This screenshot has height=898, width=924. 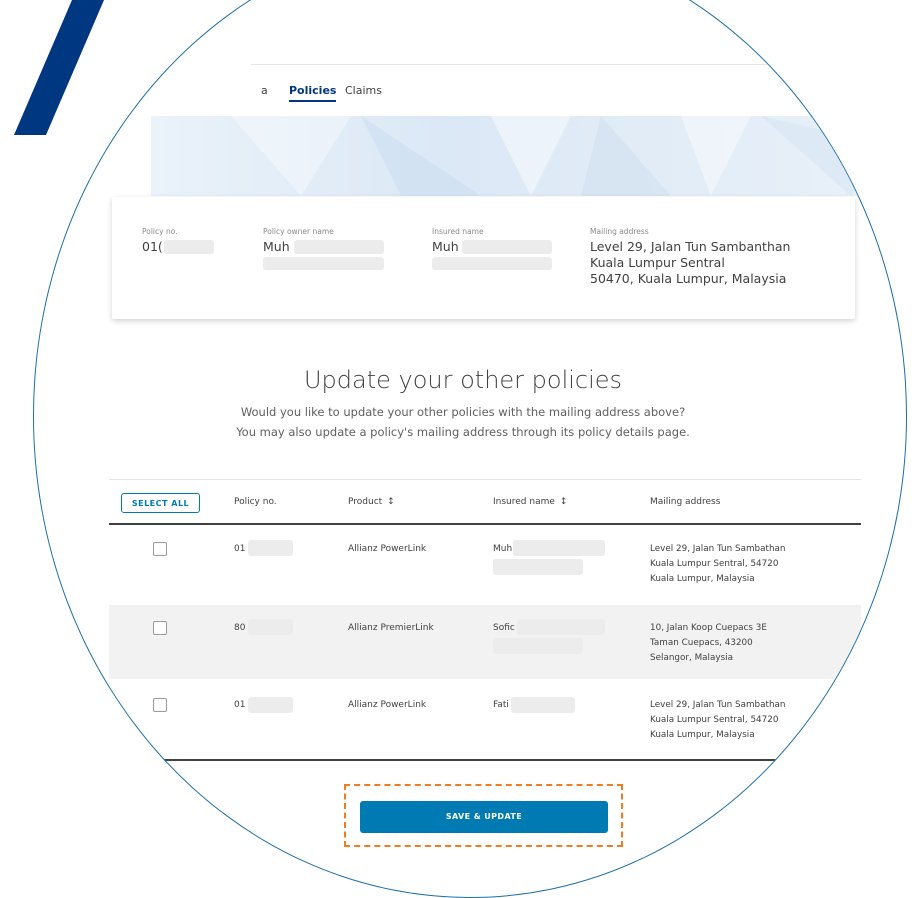 I want to click on row-policy-no: 80, so click(x=240, y=628).